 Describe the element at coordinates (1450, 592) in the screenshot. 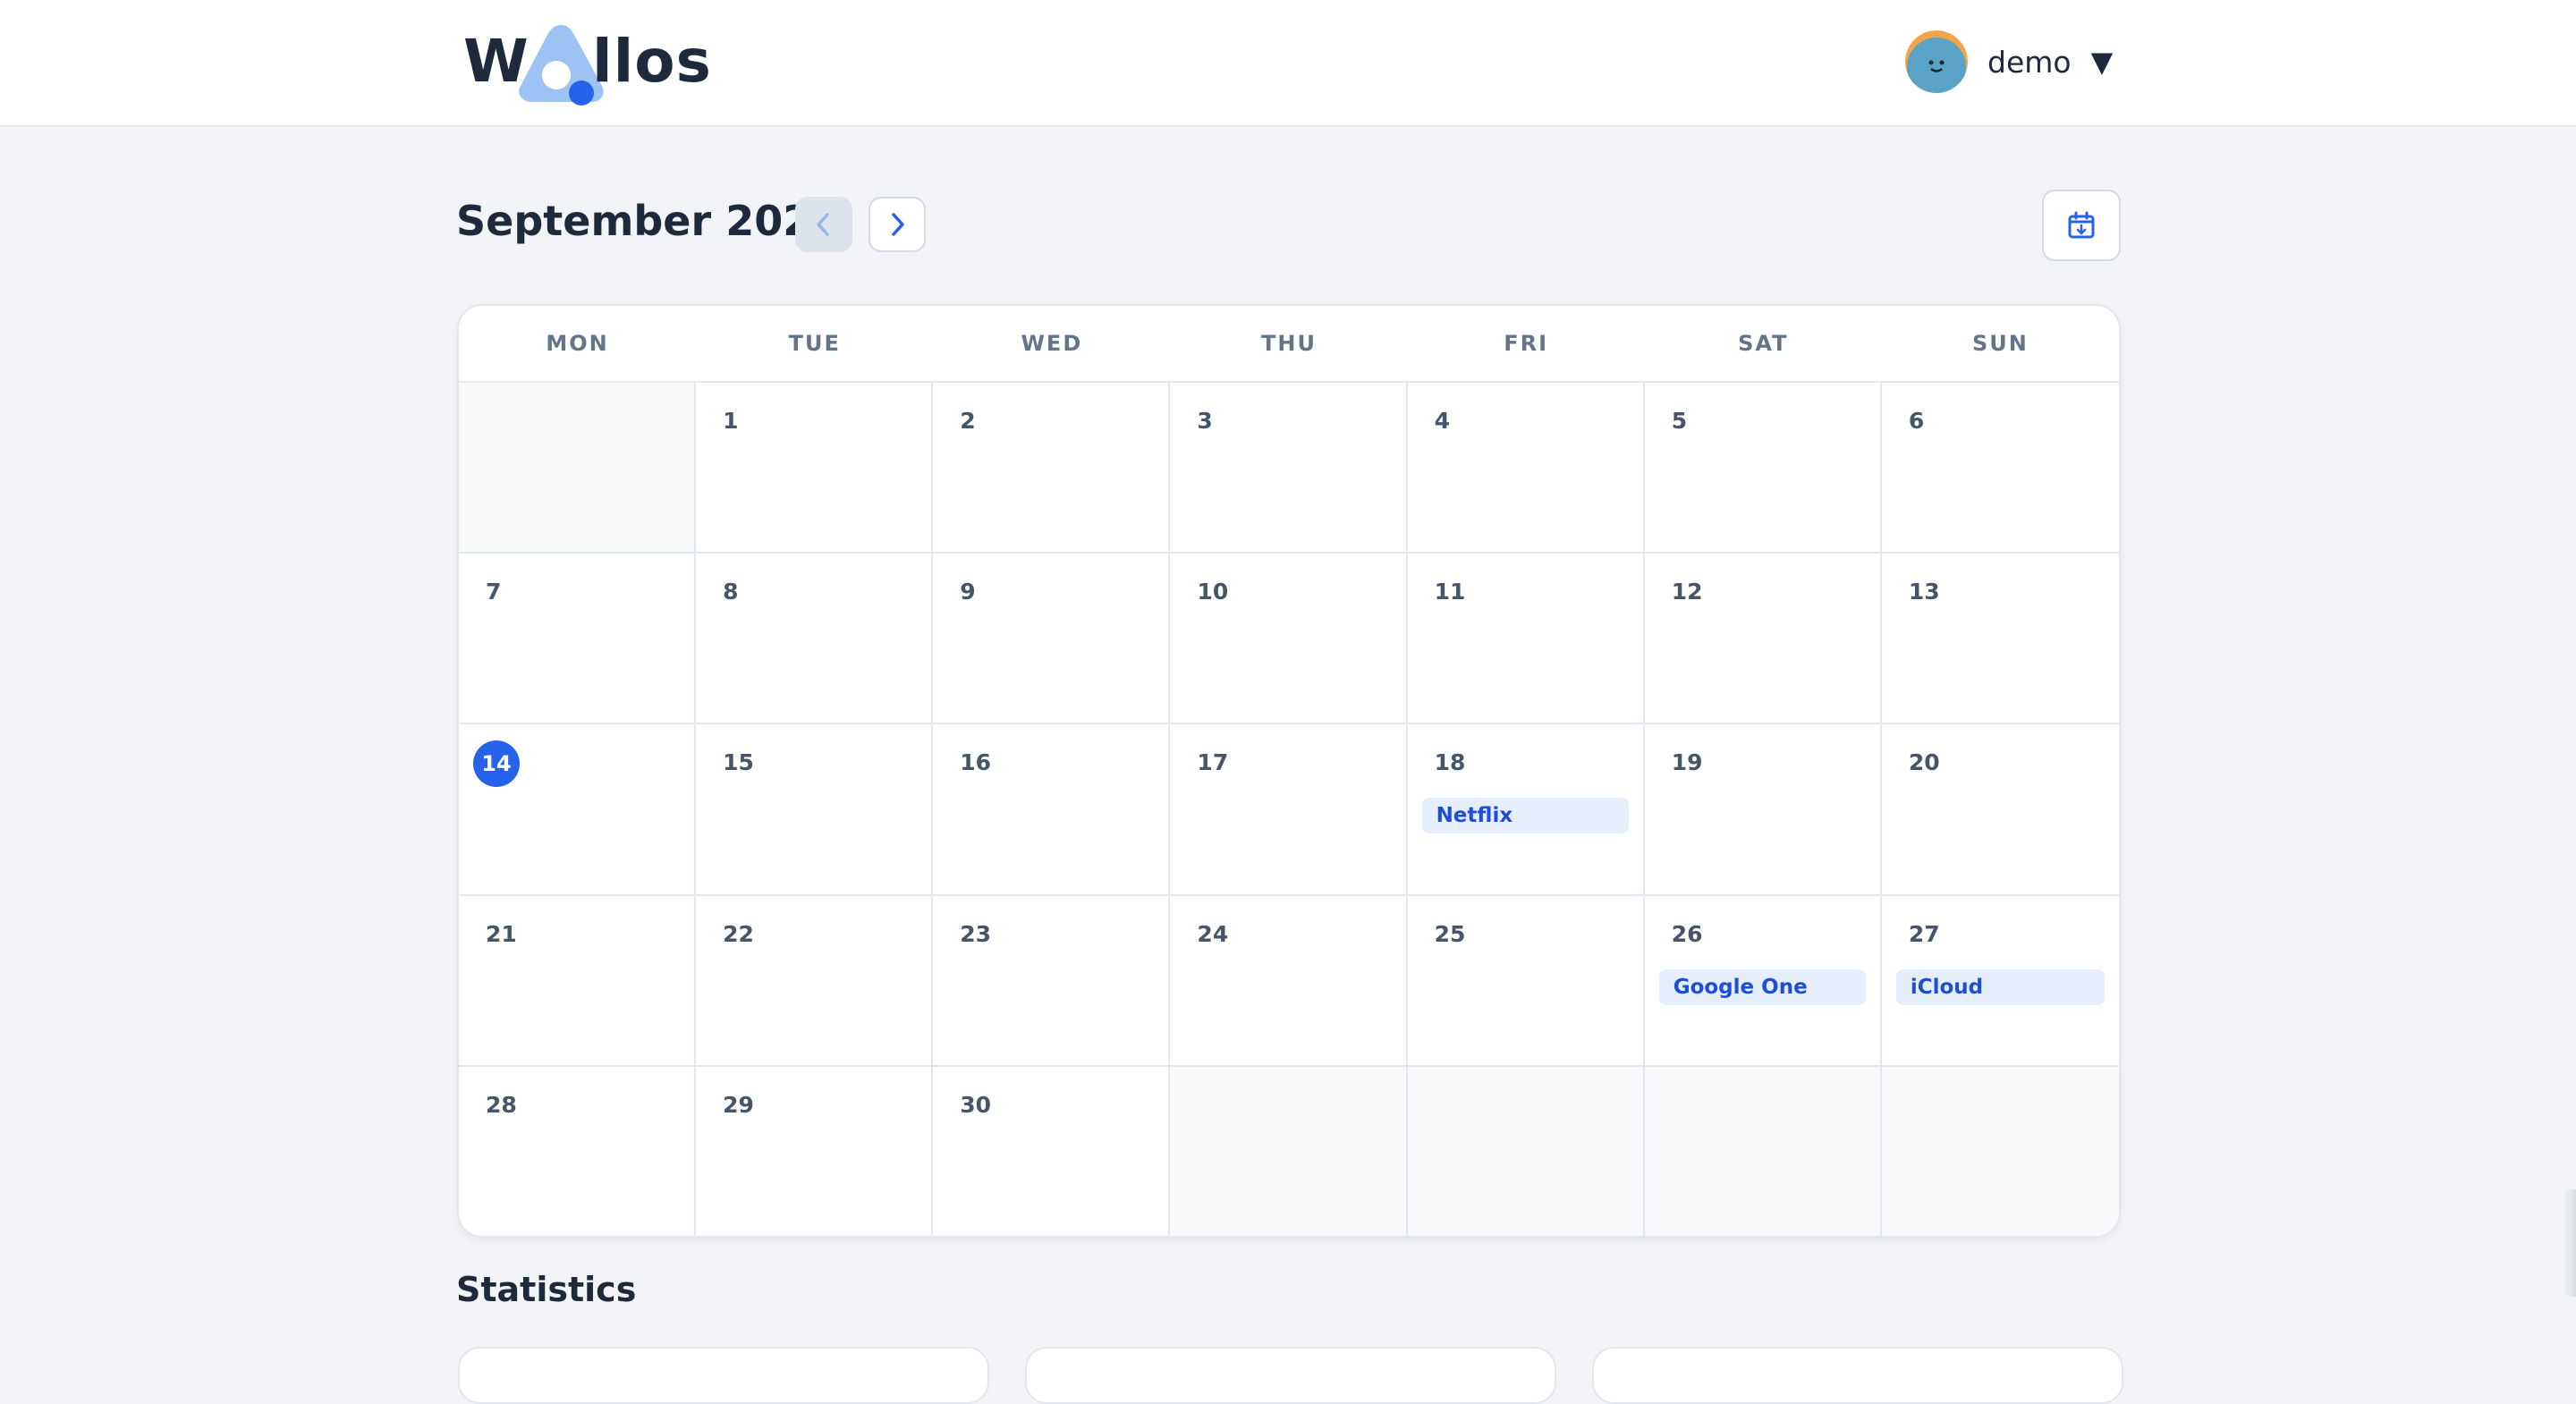

I see `day-number: 11` at that location.